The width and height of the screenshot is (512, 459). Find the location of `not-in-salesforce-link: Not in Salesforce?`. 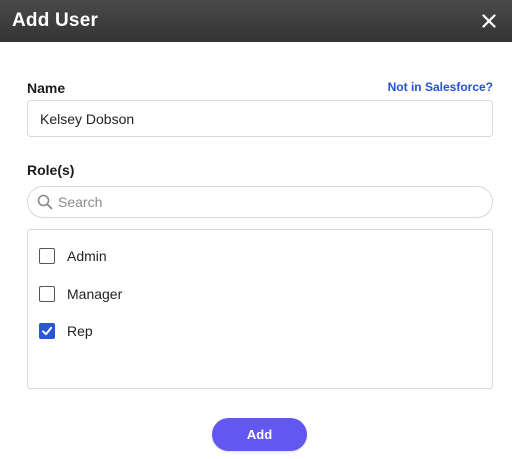

not-in-salesforce-link: Not in Salesforce? is located at coordinates (440, 87).